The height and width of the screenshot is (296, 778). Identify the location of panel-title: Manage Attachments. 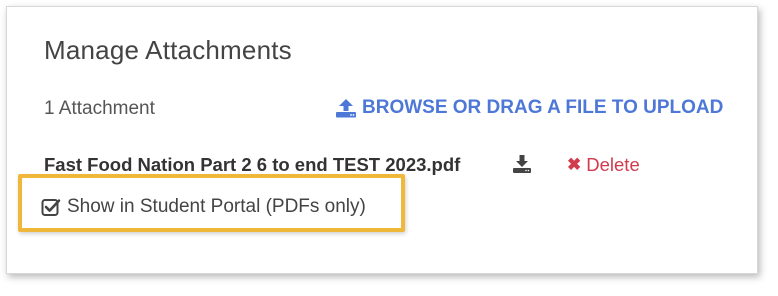
(168, 50).